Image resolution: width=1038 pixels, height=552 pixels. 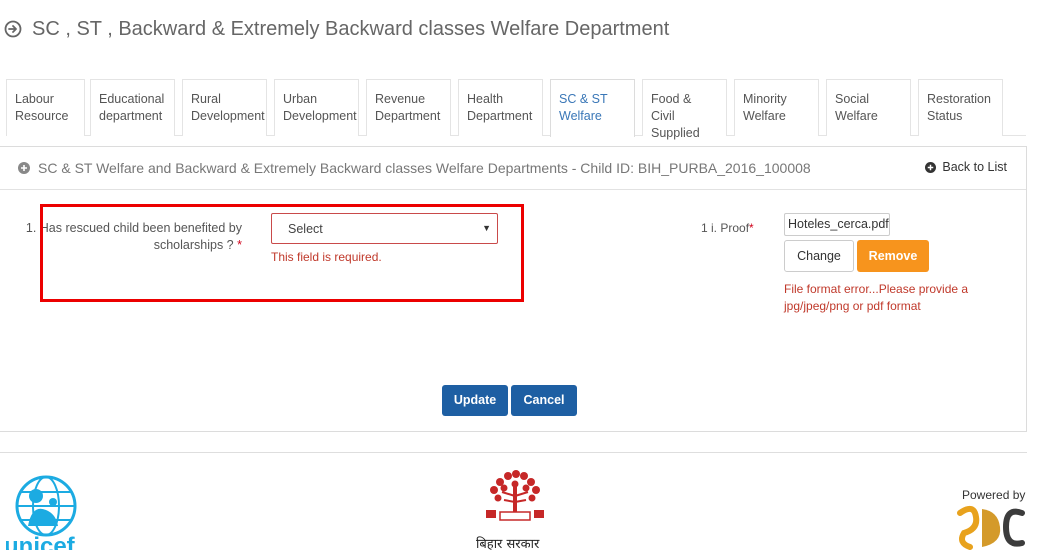 What do you see at coordinates (206, 99) in the screenshot?
I see `tab-label-line1: Rural` at bounding box center [206, 99].